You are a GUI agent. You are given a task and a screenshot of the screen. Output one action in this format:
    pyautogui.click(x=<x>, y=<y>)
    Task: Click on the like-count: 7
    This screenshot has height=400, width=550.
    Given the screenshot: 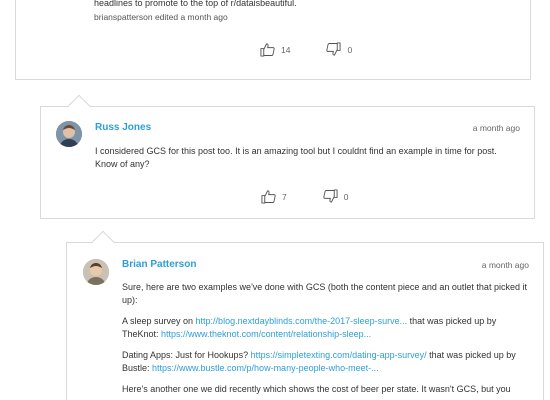 What is the action you would take?
    pyautogui.click(x=284, y=196)
    